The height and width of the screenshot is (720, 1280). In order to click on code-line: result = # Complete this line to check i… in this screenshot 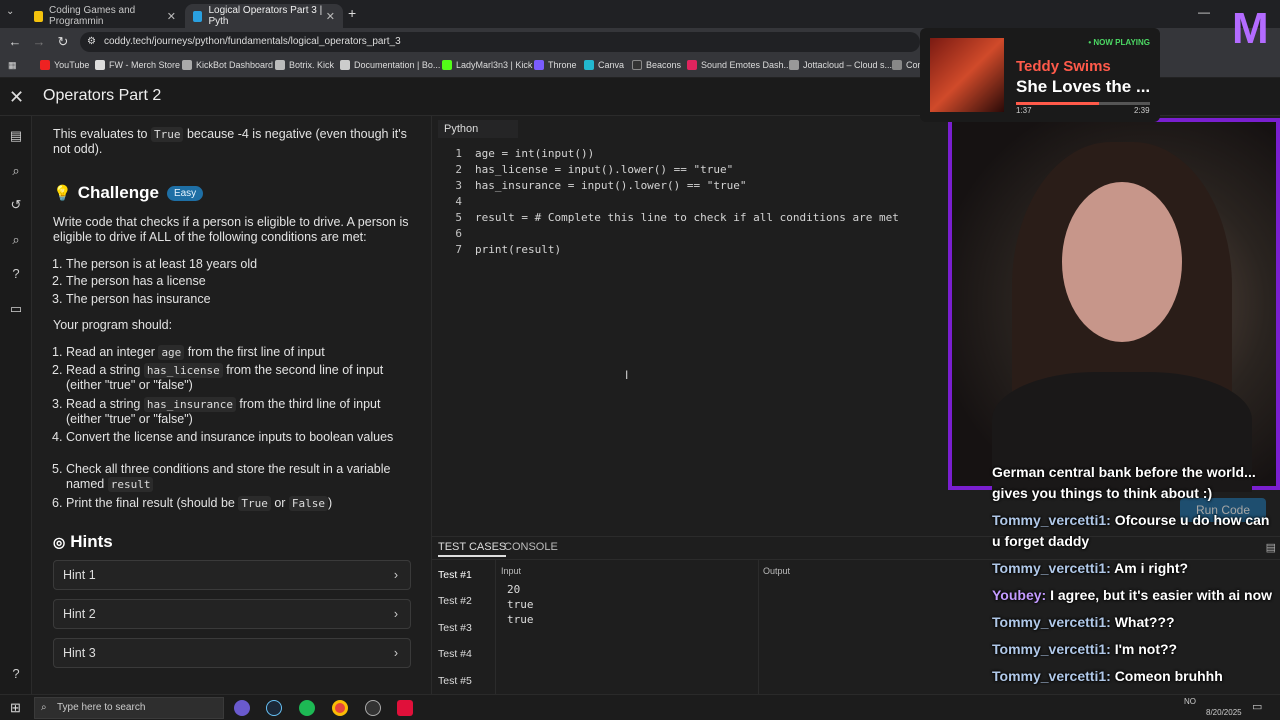, I will do `click(687, 217)`.